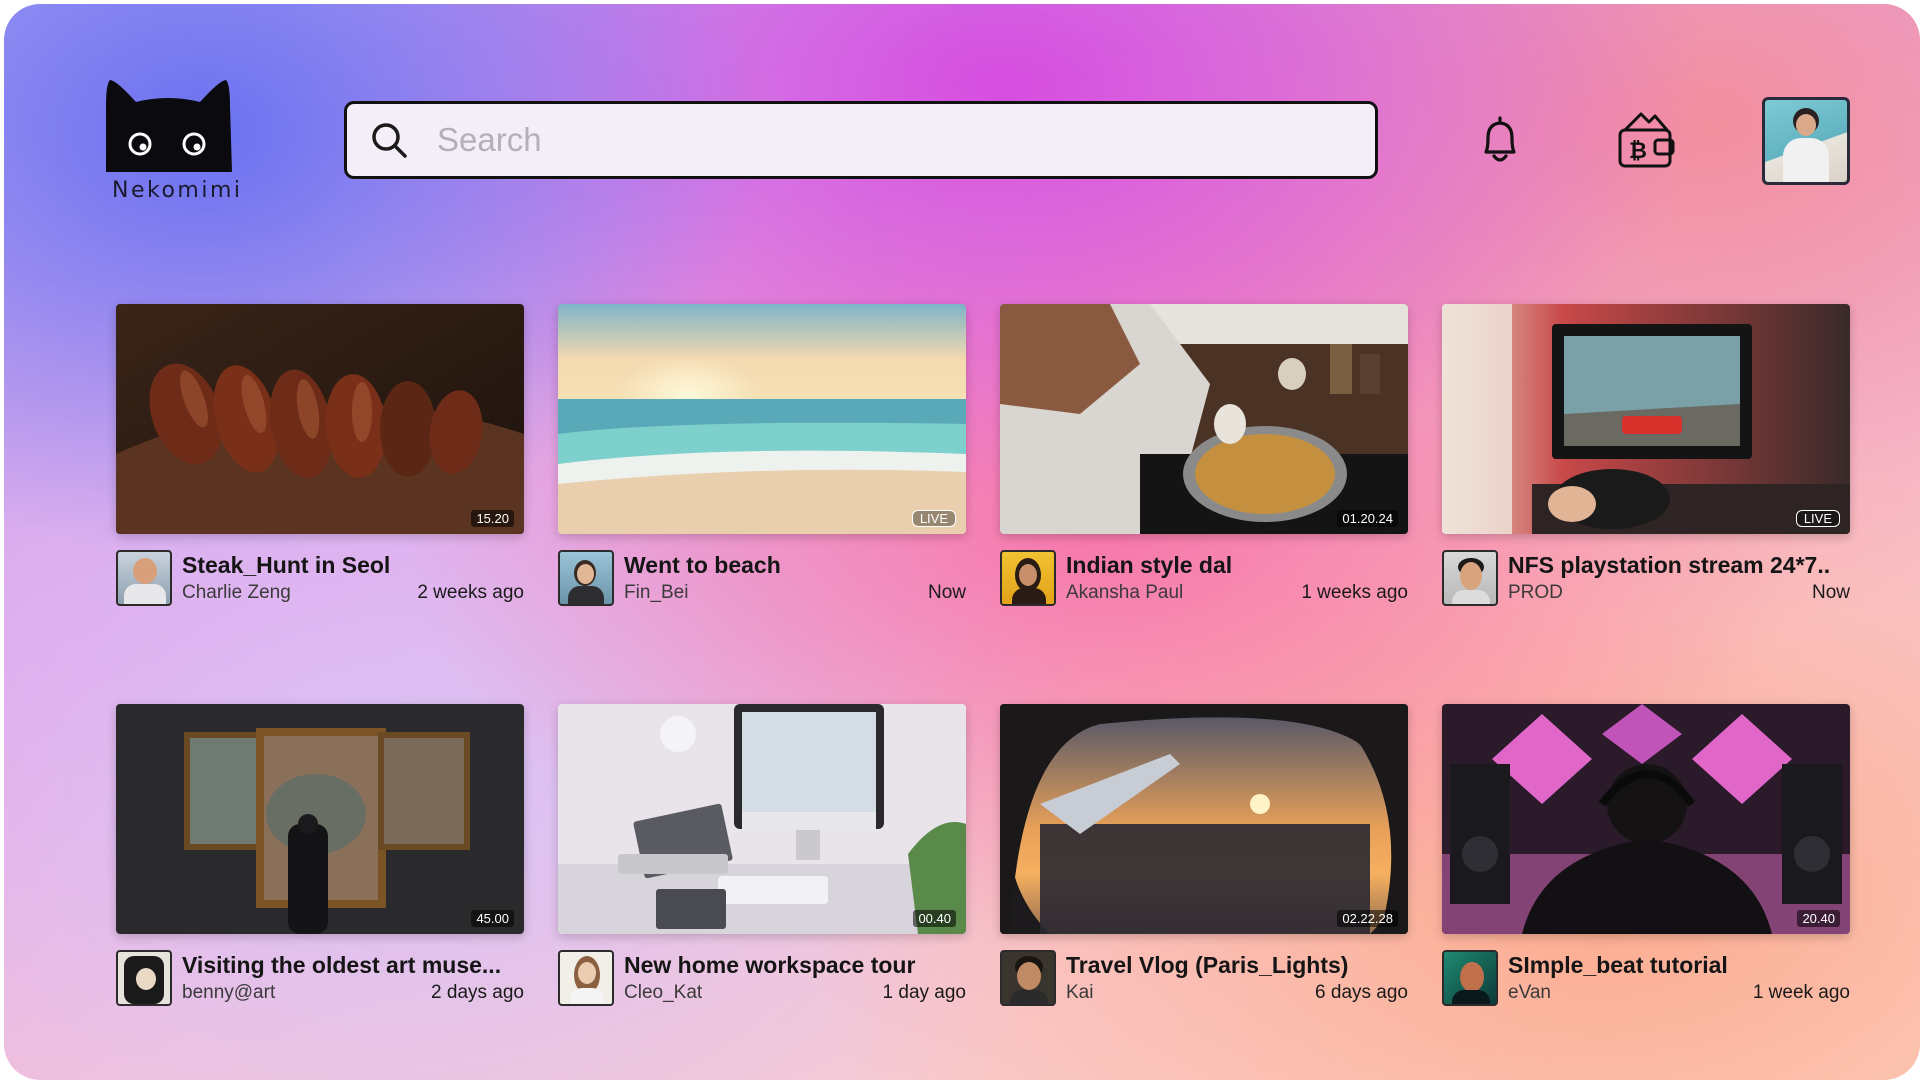 The image size is (1928, 1084). I want to click on video-thumbnail: 15.20, so click(320, 419).